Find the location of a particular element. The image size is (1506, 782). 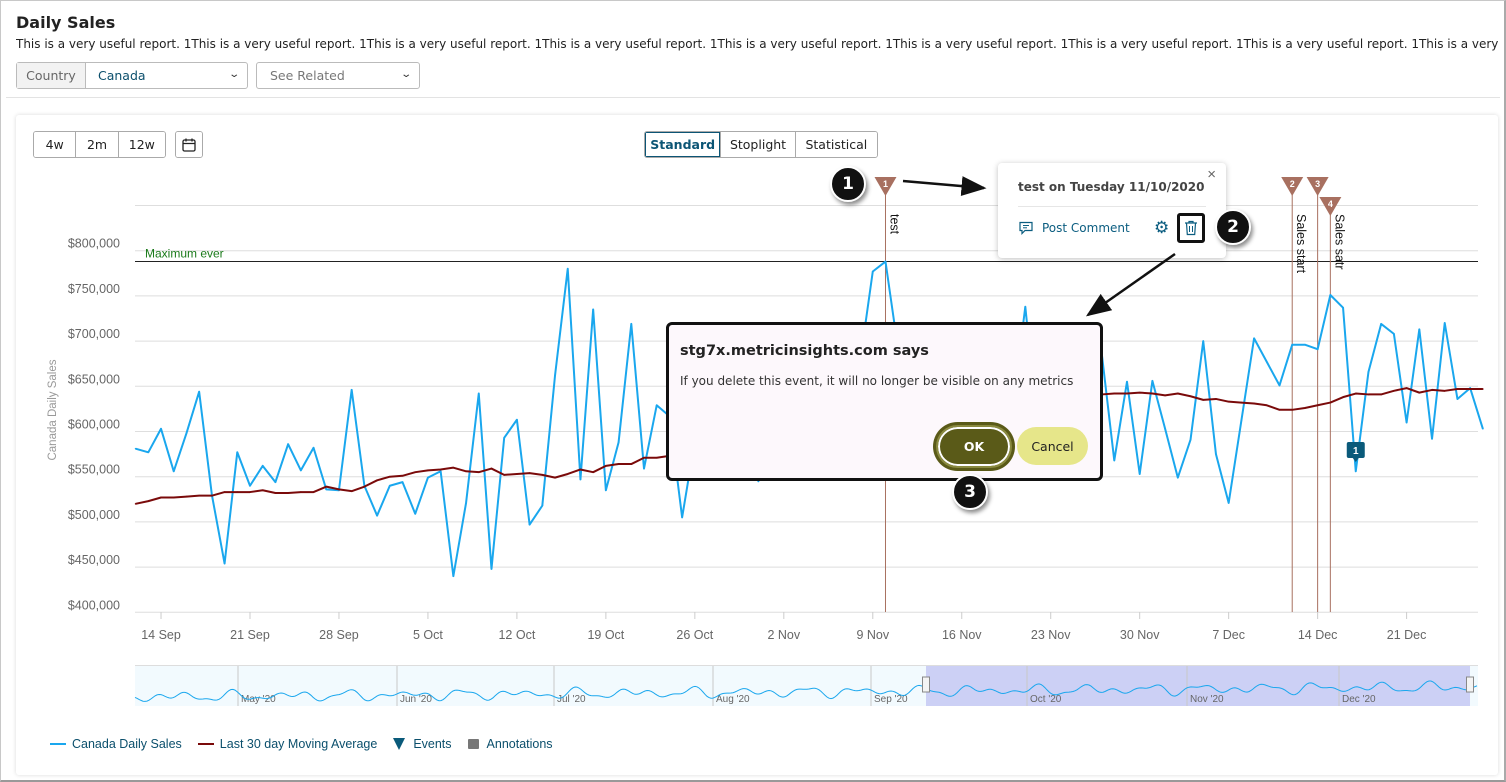

y-tick-label: $750,000 is located at coordinates (94, 289).